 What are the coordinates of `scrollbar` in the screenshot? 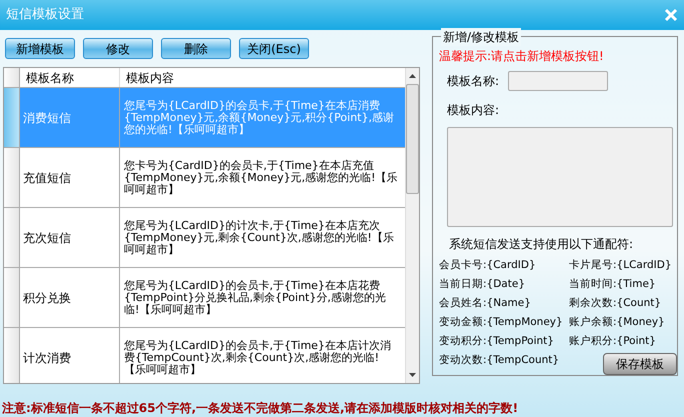 It's located at (411, 225).